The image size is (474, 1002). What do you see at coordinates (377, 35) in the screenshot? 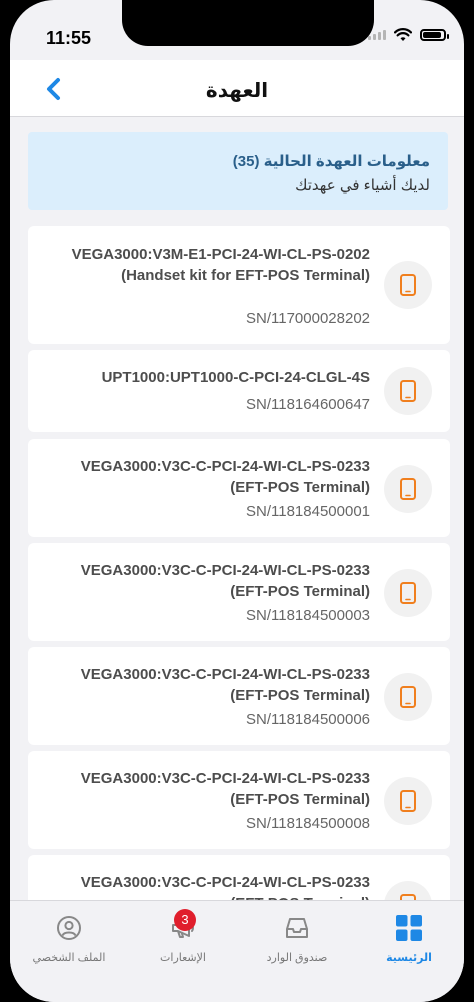
I see `signal-icon` at bounding box center [377, 35].